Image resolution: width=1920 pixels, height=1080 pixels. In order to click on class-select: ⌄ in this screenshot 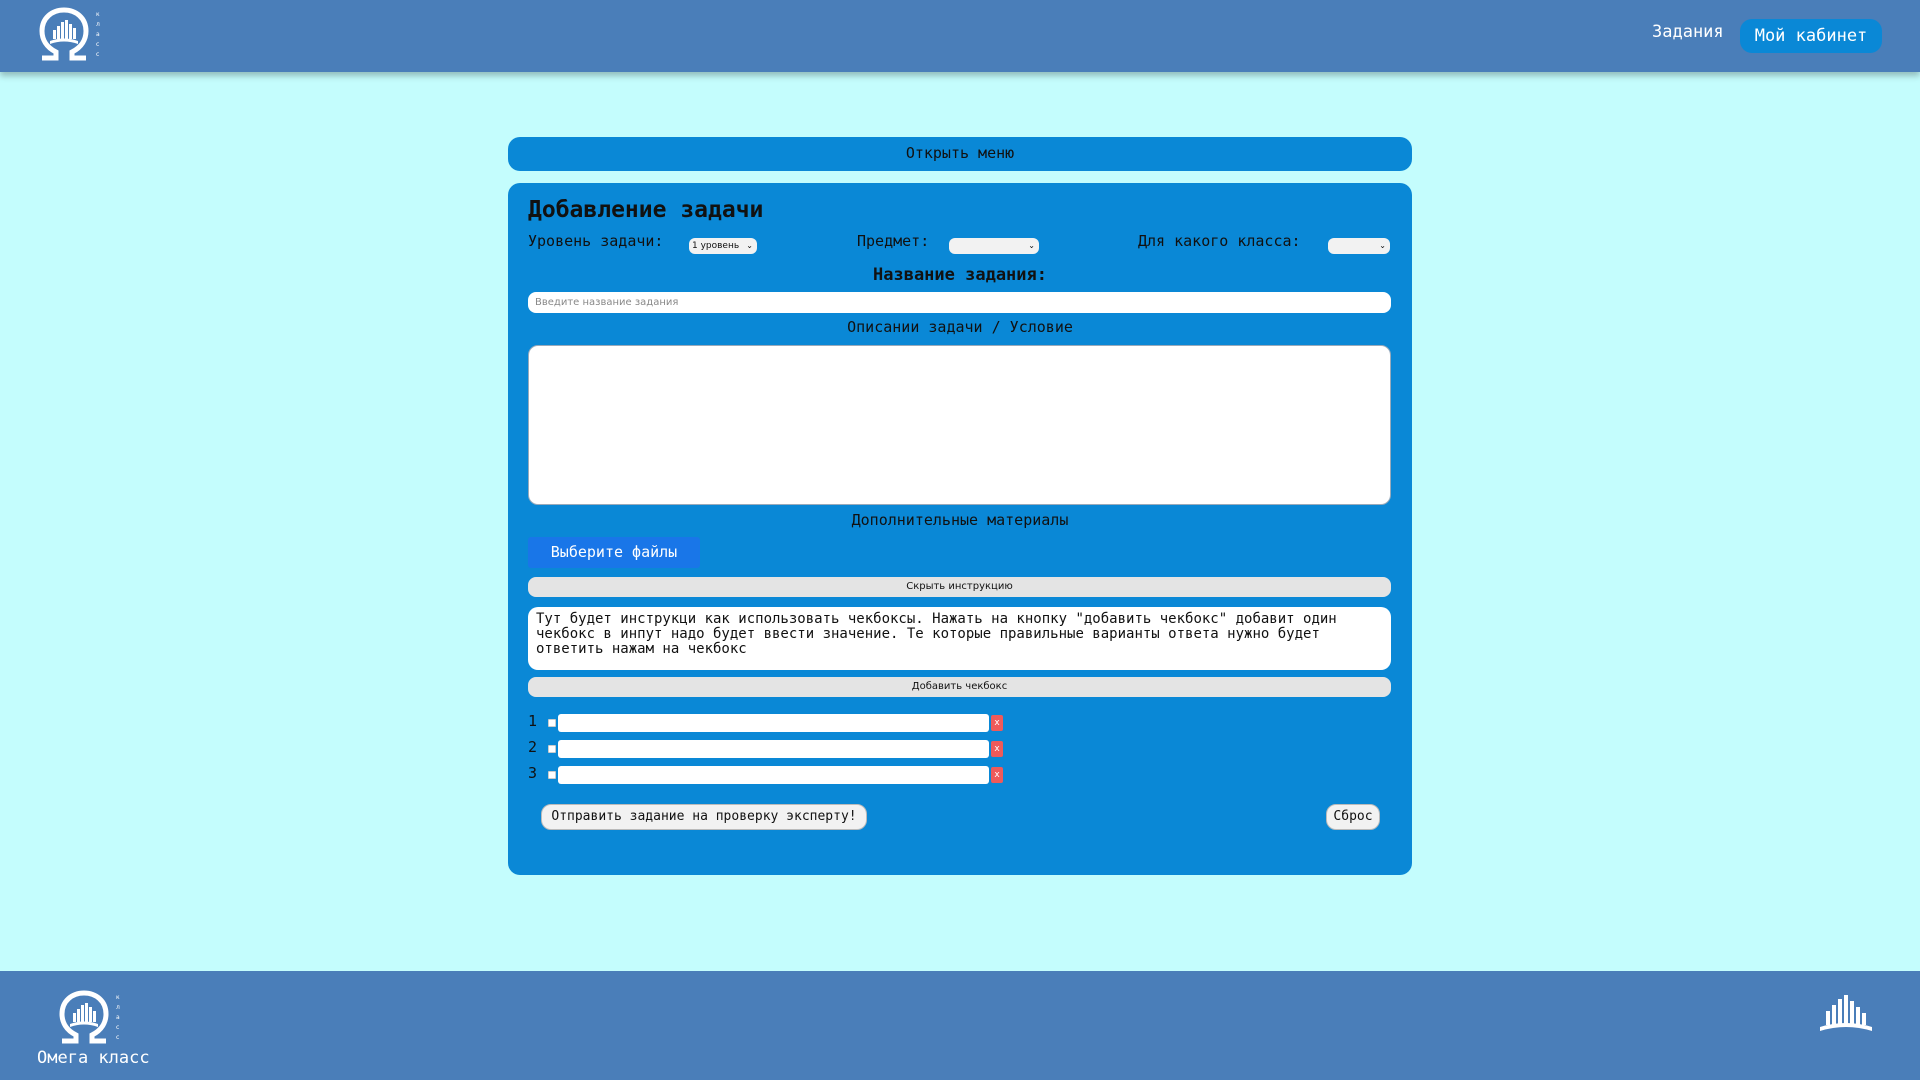, I will do `click(1359, 246)`.